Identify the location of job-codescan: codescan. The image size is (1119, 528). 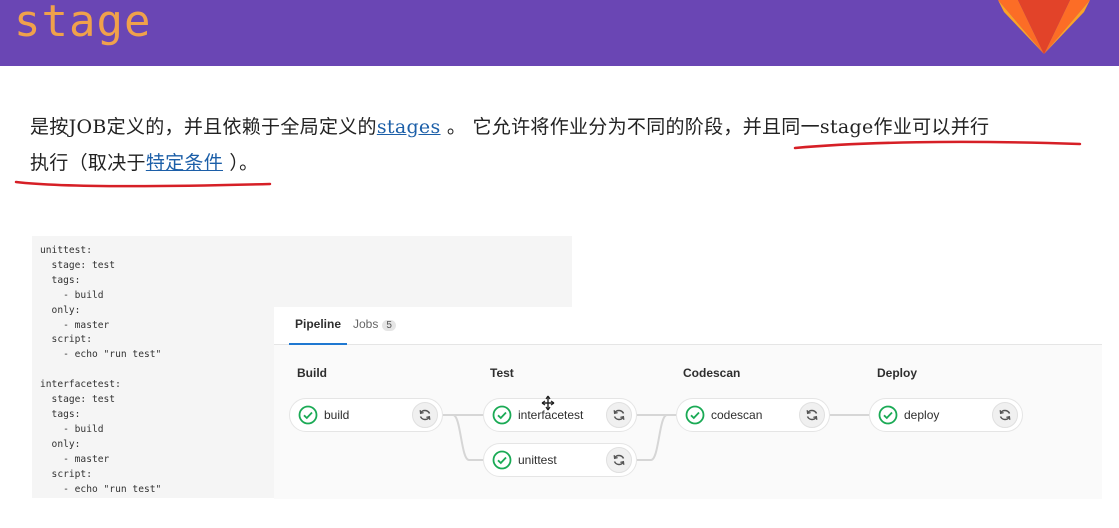
(753, 415).